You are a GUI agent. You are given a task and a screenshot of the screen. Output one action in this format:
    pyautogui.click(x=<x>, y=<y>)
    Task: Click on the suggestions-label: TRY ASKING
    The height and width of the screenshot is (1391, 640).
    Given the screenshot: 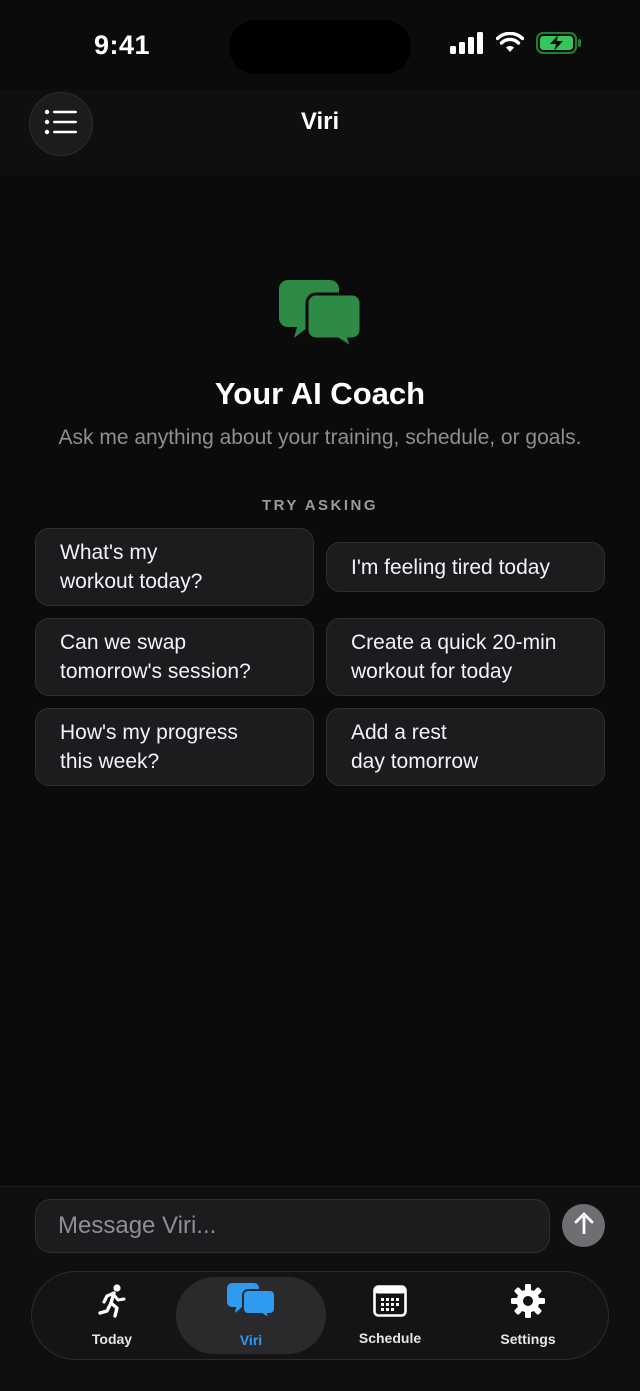 What is the action you would take?
    pyautogui.click(x=320, y=505)
    